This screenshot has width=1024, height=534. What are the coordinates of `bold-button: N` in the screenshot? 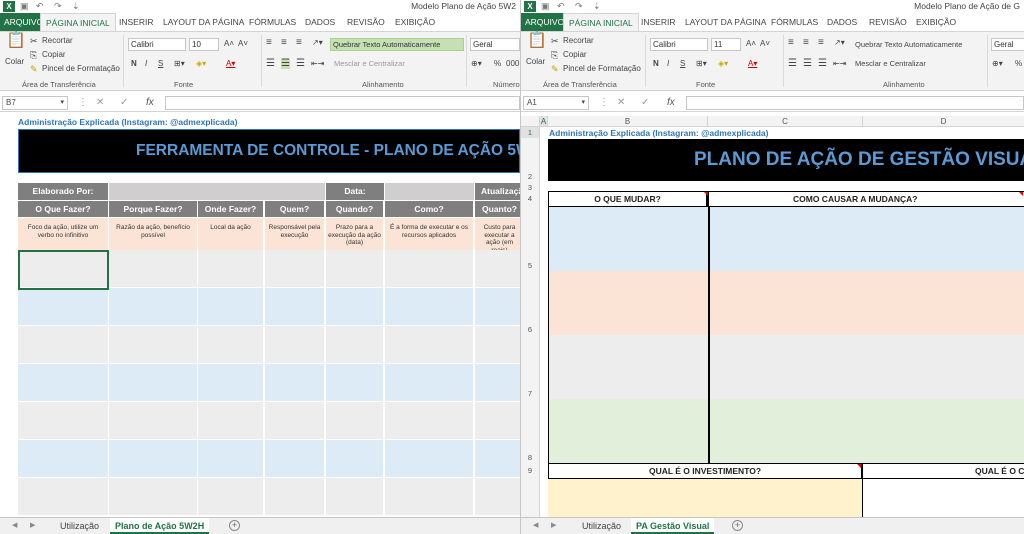 It's located at (134, 64).